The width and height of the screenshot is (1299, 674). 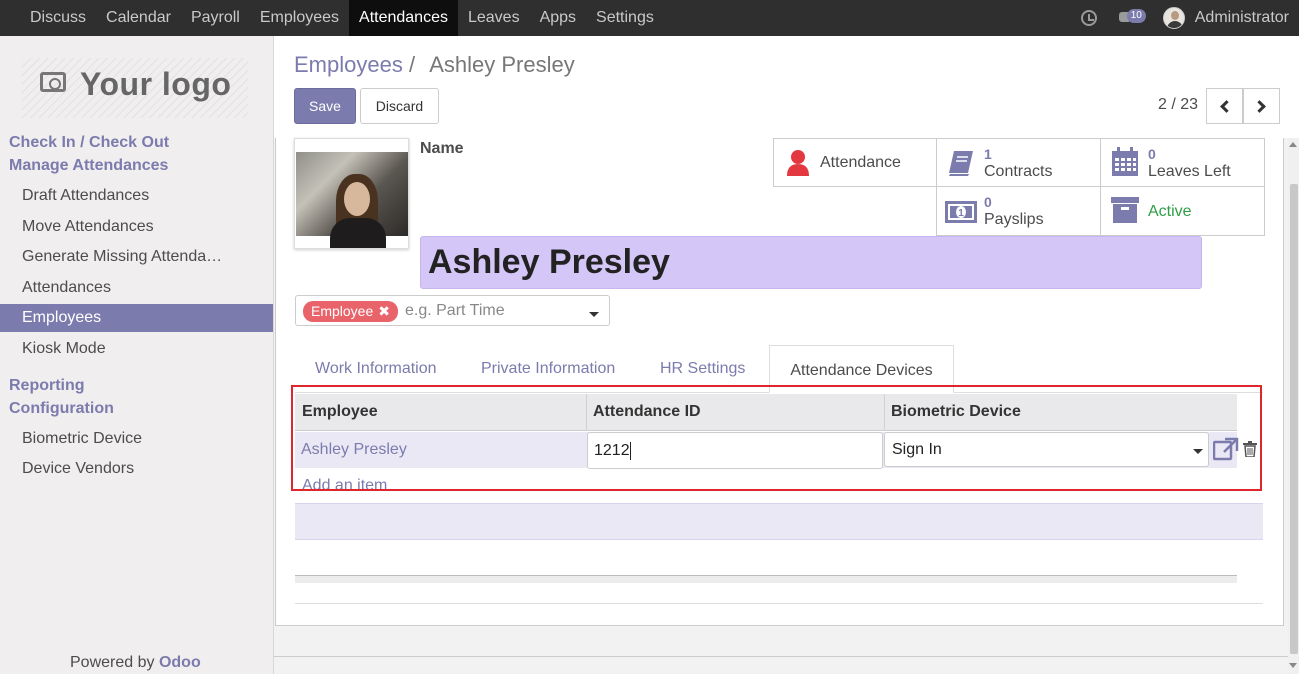 I want to click on menu-attendances: Attendances, so click(x=403, y=18).